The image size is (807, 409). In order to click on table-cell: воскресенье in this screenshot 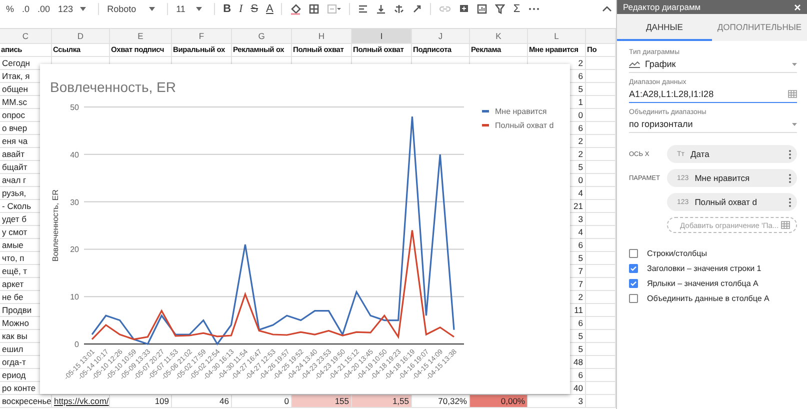, I will do `click(26, 401)`.